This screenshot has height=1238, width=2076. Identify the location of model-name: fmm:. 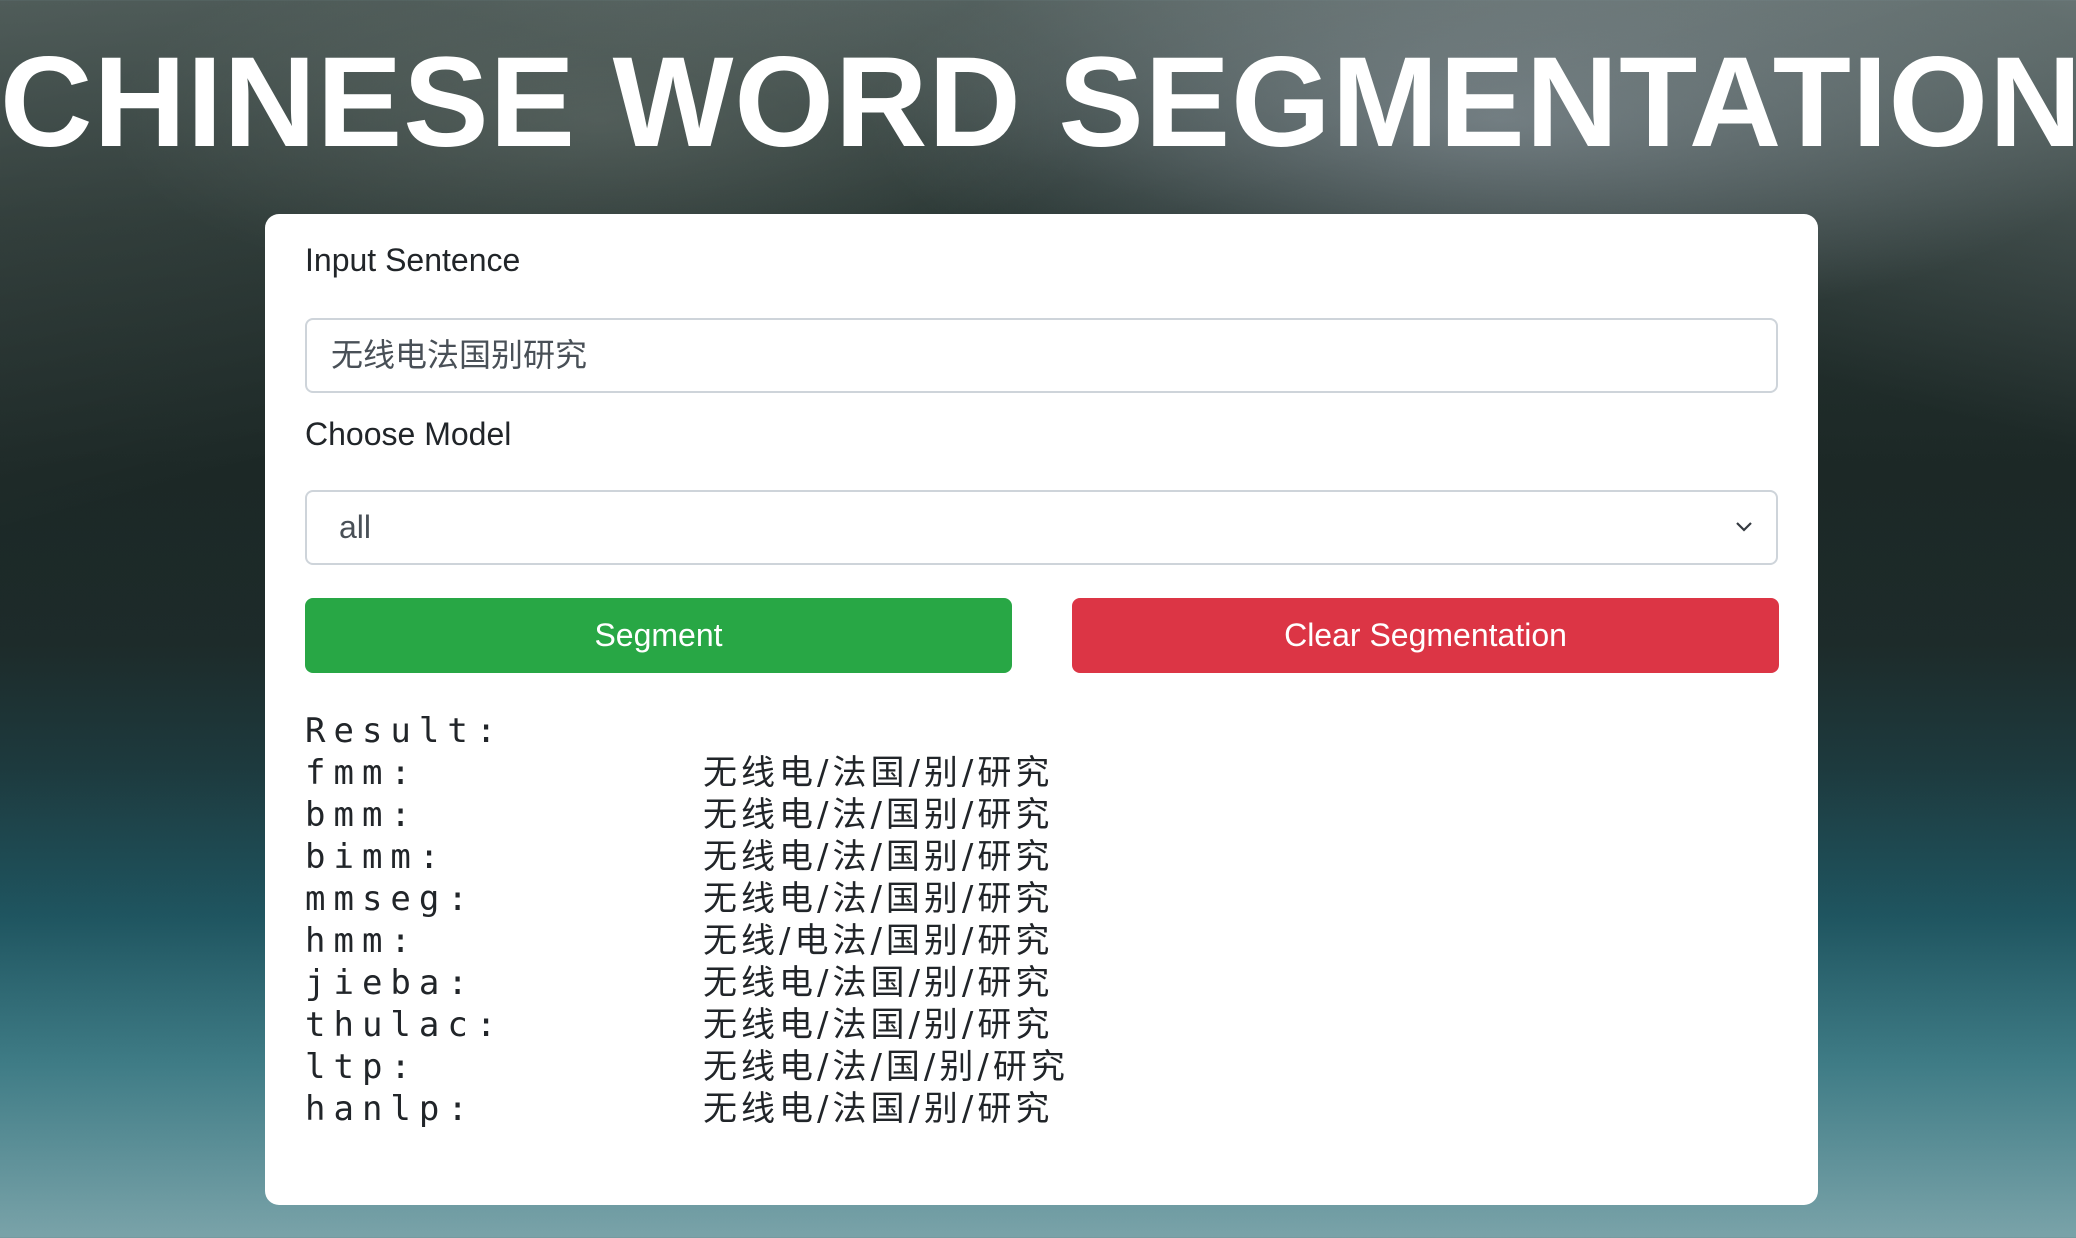
(362, 773).